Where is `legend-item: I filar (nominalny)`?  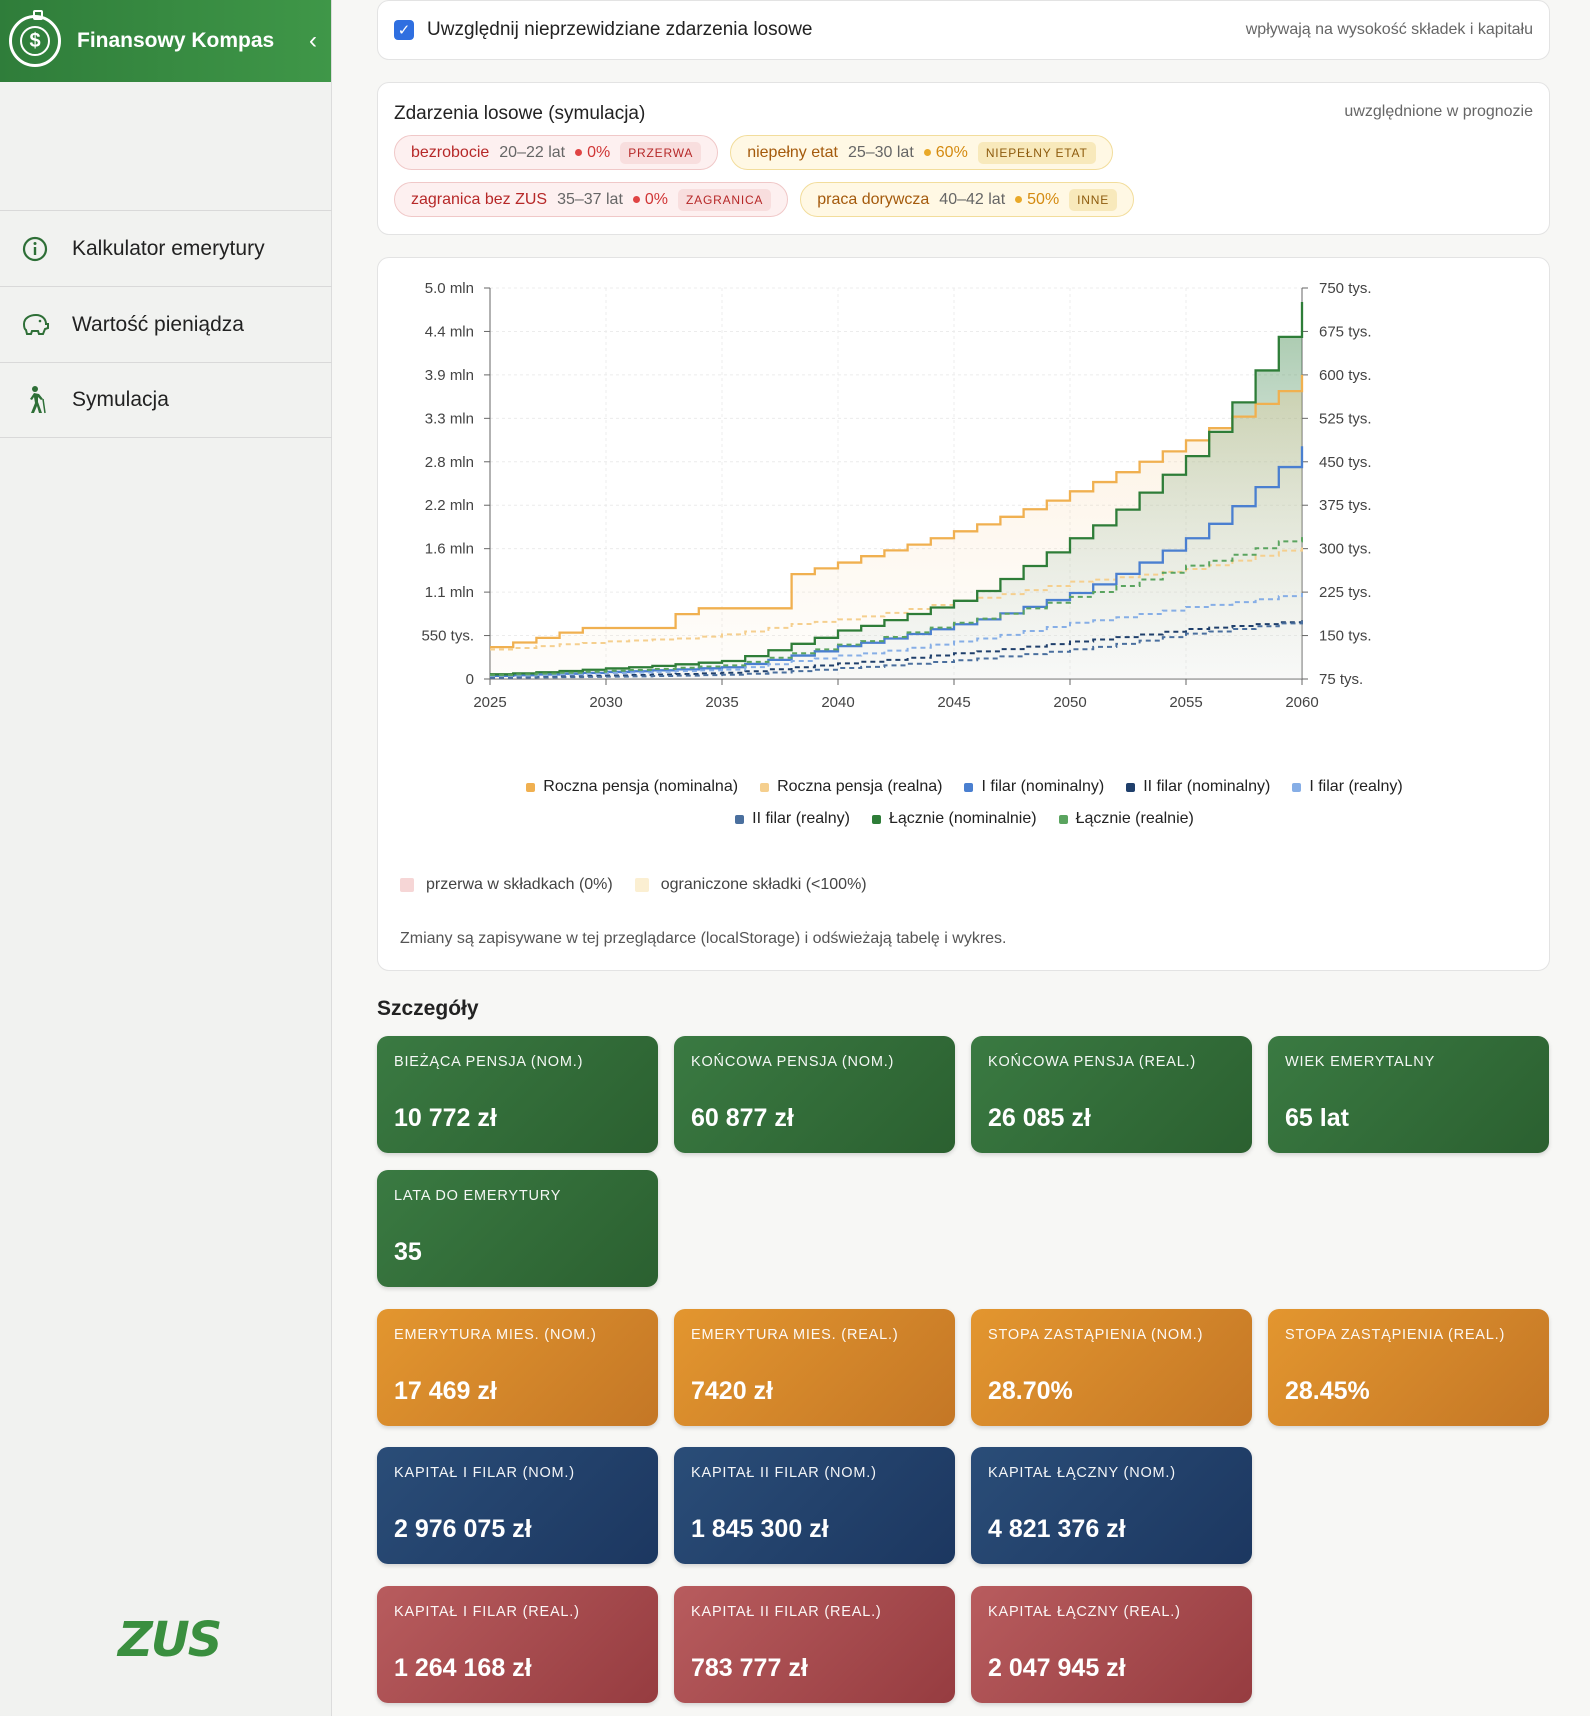
legend-item: I filar (nominalny) is located at coordinates (1034, 787).